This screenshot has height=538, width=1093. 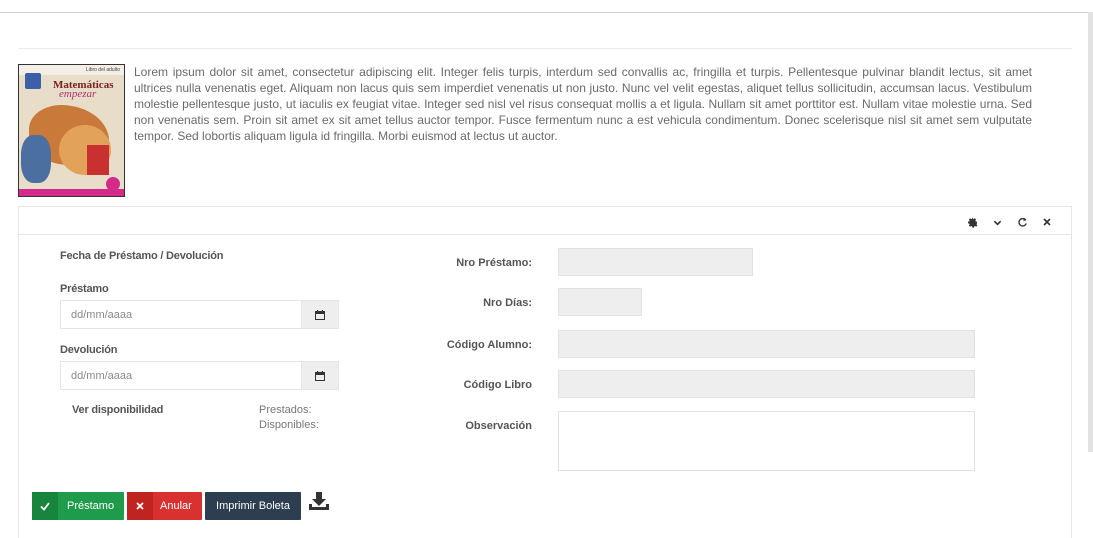 What do you see at coordinates (497, 385) in the screenshot?
I see `codigo-libro-label: Código Libro` at bounding box center [497, 385].